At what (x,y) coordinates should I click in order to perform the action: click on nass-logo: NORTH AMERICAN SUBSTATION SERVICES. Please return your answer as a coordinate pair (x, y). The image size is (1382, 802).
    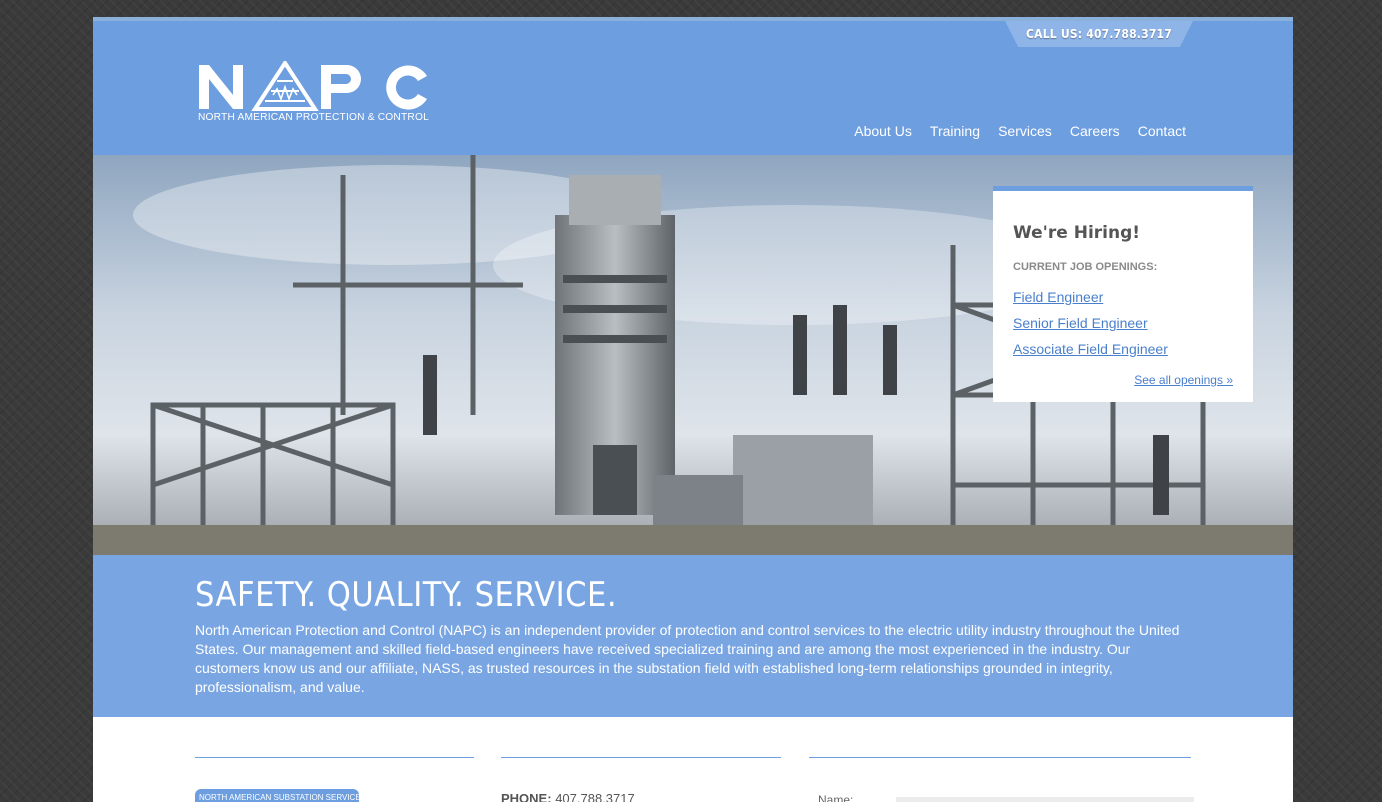
    Looking at the image, I should click on (277, 795).